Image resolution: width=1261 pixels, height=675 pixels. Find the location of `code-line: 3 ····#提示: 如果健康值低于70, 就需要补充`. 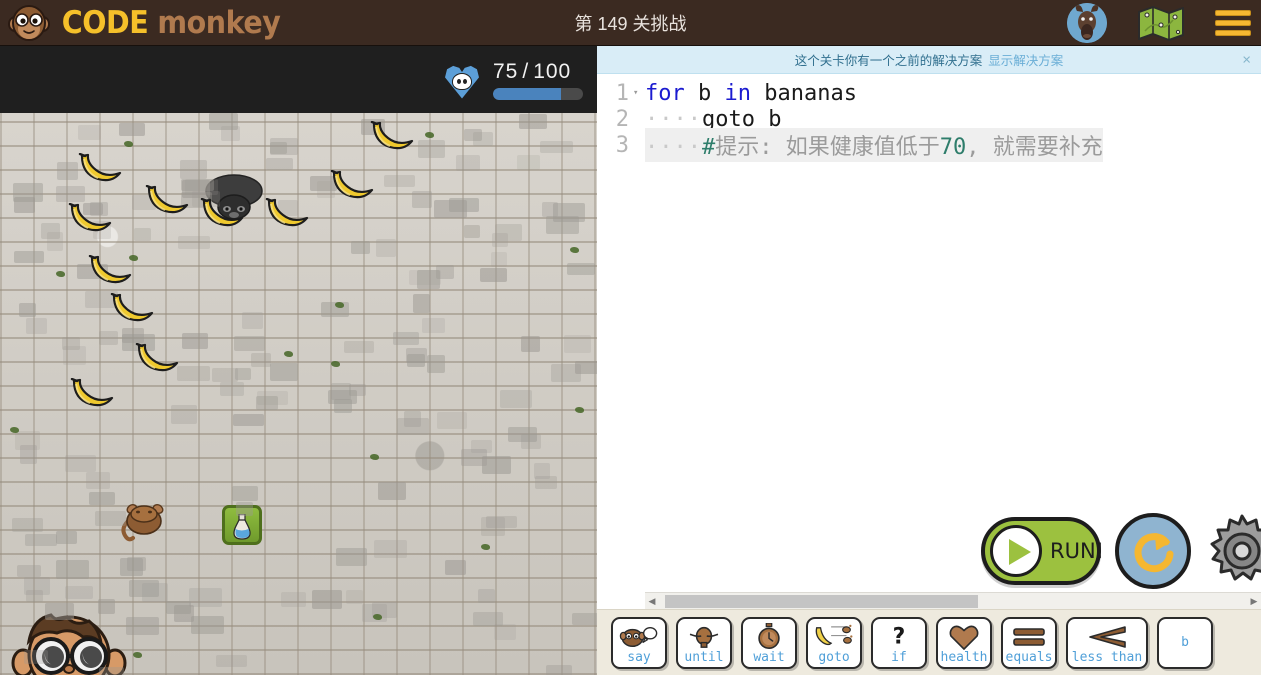

code-line: 3 ····#提示: 如果健康值低于70, 就需要补充 is located at coordinates (929, 145).